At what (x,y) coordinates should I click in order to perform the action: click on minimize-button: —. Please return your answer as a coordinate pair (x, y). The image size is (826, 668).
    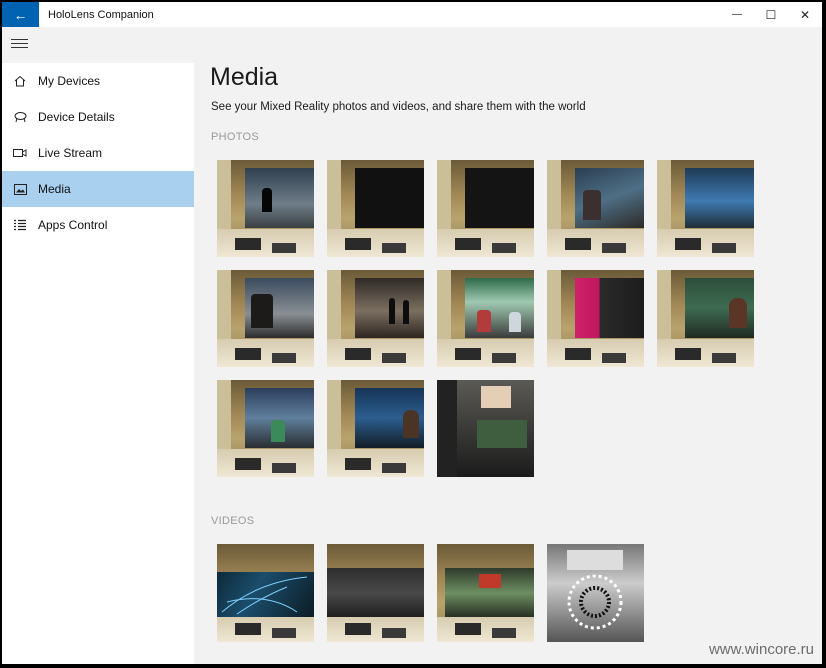
    Looking at the image, I should click on (737, 14).